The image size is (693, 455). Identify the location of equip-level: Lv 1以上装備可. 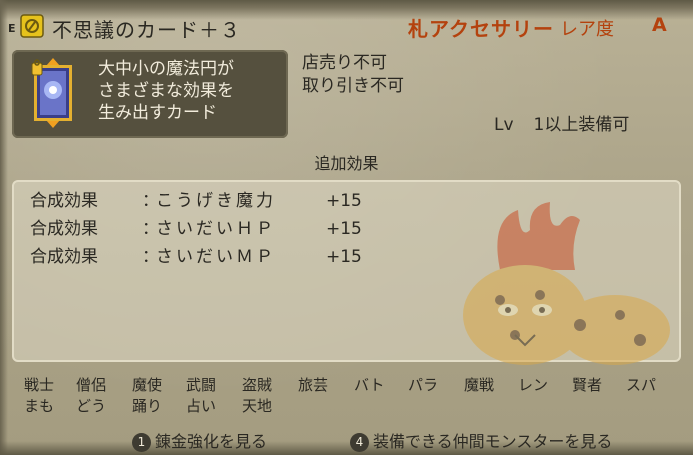
(561, 122).